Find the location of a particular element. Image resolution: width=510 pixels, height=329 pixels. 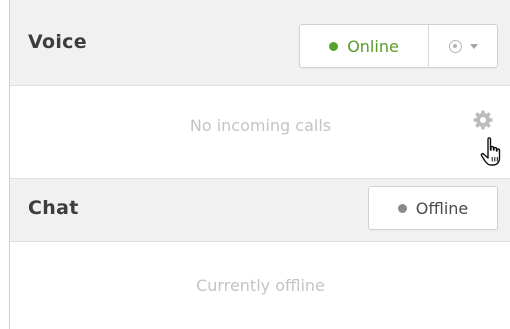

voice-status-label: Online is located at coordinates (373, 46).